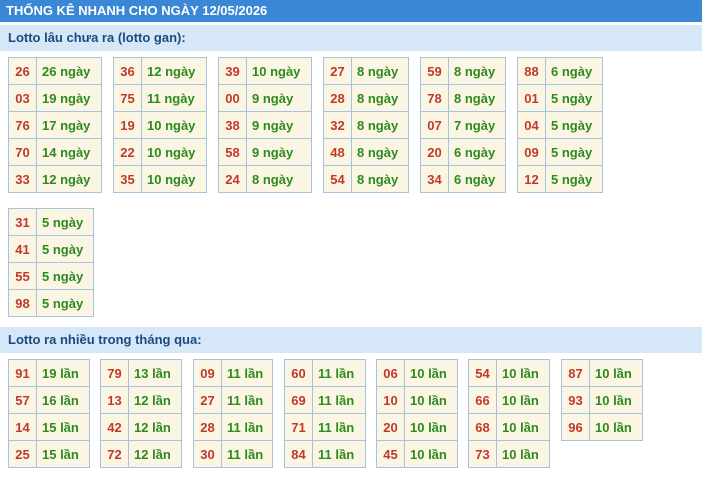  I want to click on table-row: 06 10 lần, so click(417, 373).